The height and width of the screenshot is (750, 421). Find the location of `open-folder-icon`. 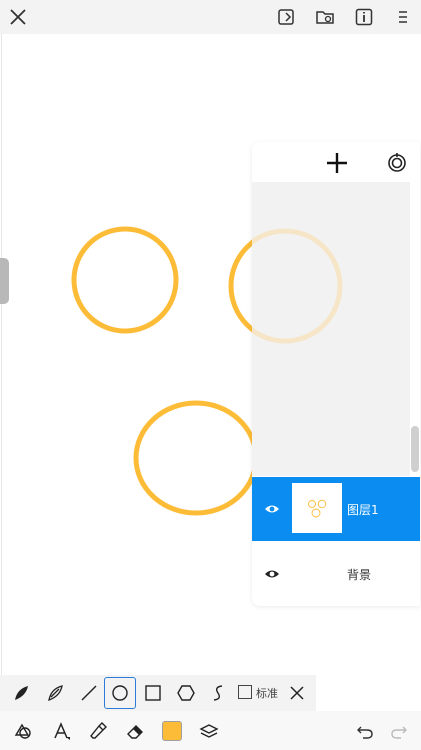

open-folder-icon is located at coordinates (325, 17).